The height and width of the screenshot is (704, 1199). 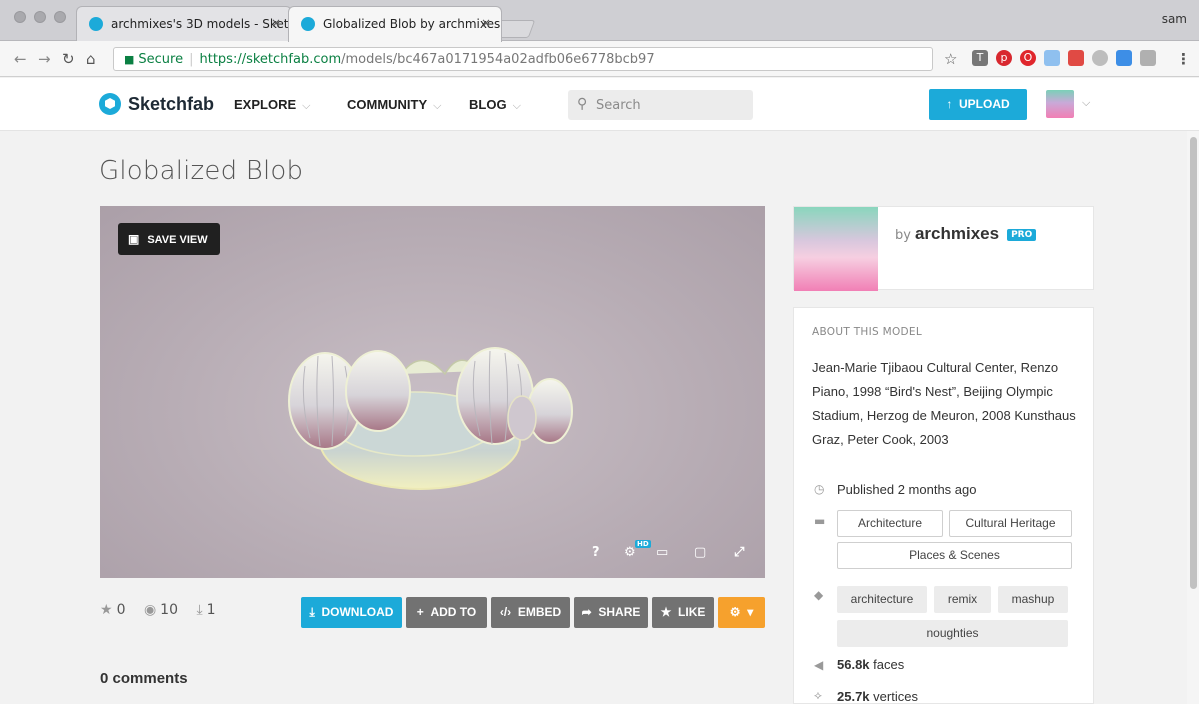 I want to click on model-stats: ★ 0 ◉ 10 ⤓ 1, so click(x=165, y=610).